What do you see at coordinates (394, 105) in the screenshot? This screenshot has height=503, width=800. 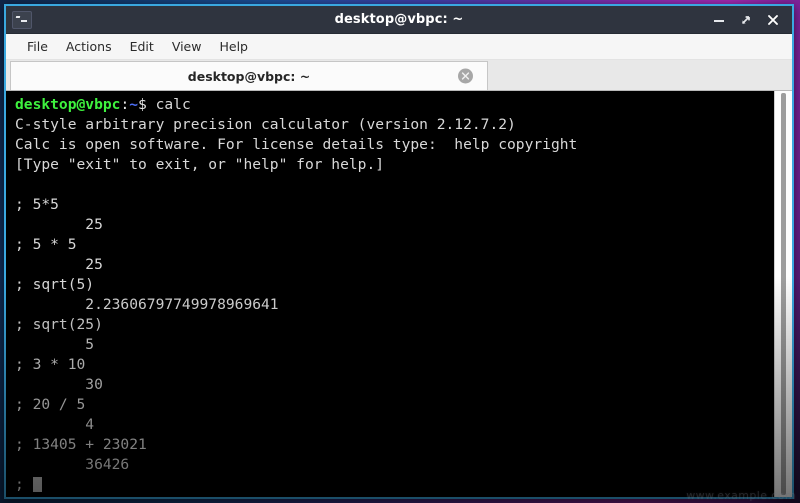 I see `terminal-line: desktop@vbpc:~$ calc` at bounding box center [394, 105].